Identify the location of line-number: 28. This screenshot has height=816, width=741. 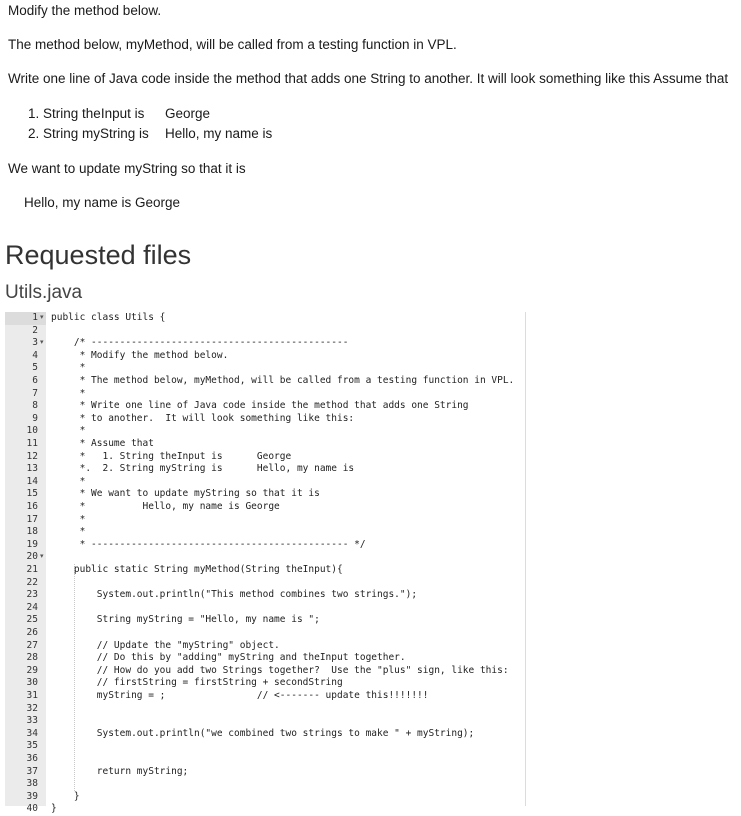
(21, 658).